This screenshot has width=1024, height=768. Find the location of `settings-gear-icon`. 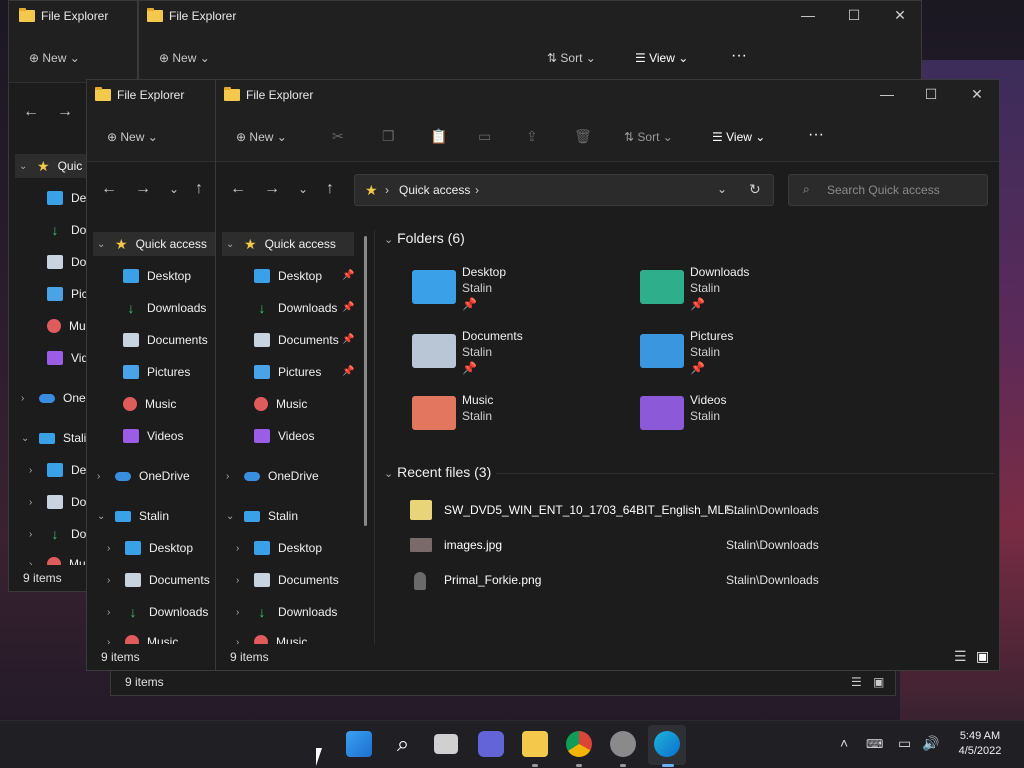

settings-gear-icon is located at coordinates (623, 744).